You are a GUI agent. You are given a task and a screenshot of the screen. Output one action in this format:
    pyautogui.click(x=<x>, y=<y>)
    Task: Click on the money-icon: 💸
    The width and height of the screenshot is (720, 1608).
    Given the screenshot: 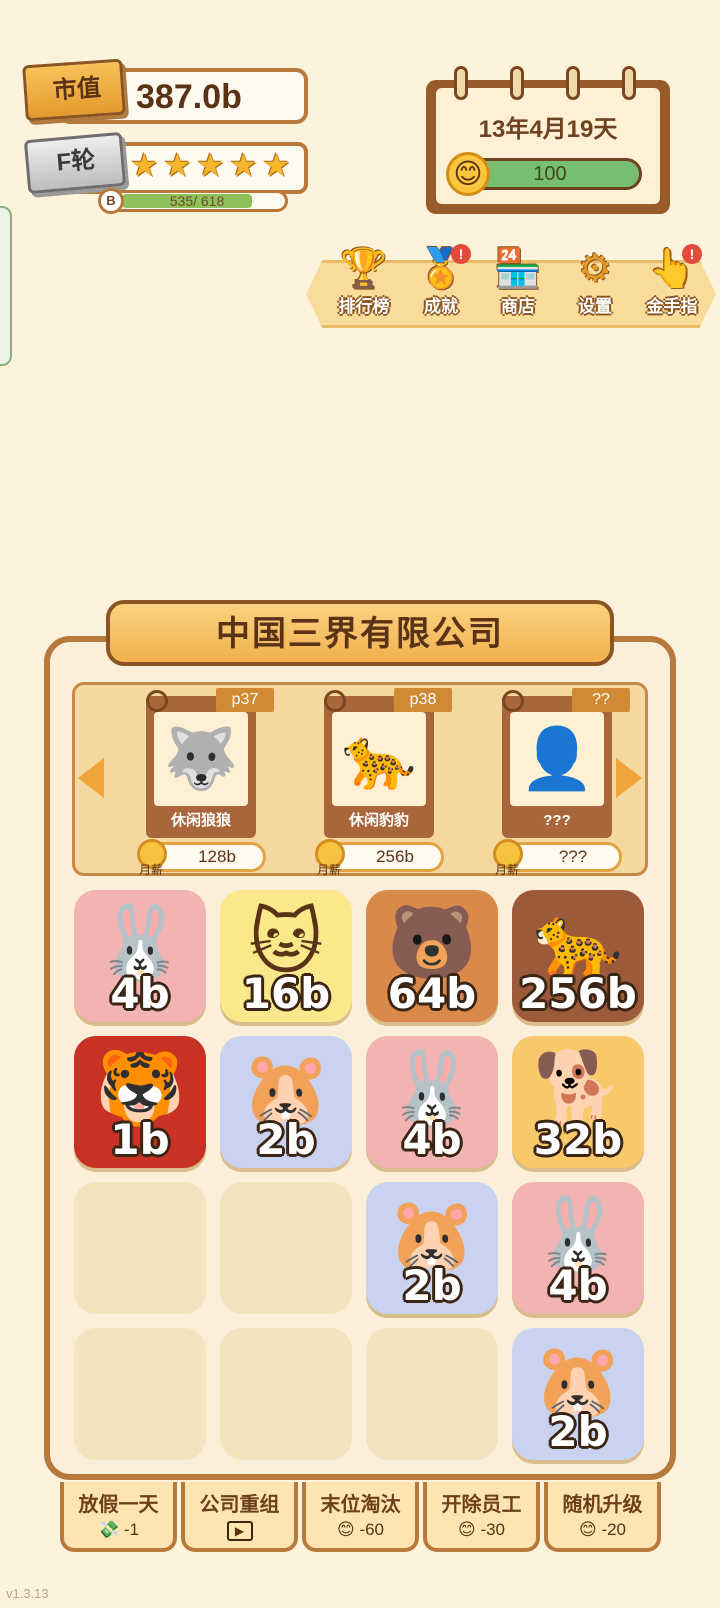 What is the action you would take?
    pyautogui.click(x=108, y=1529)
    